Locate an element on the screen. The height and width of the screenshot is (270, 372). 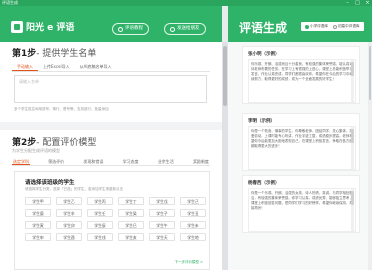
top-header: 阳光 e 评语 评语教程 发送给朋友 is located at coordinates (111, 24).